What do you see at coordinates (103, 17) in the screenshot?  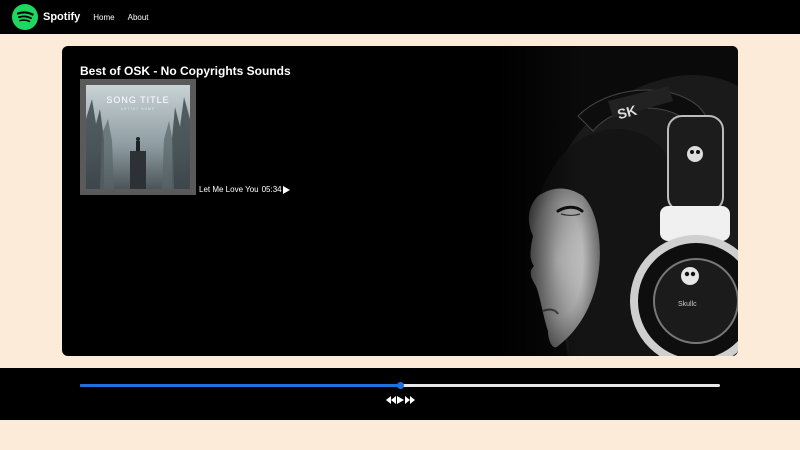 I see `nav-link-home: Home` at bounding box center [103, 17].